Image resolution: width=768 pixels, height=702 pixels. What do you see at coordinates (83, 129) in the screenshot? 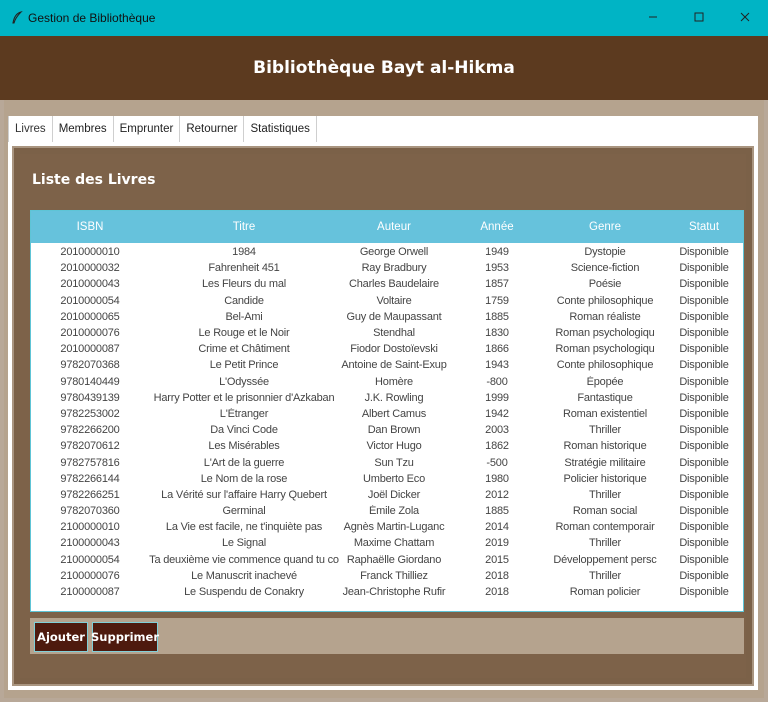
I see `tab-membres: Membres` at bounding box center [83, 129].